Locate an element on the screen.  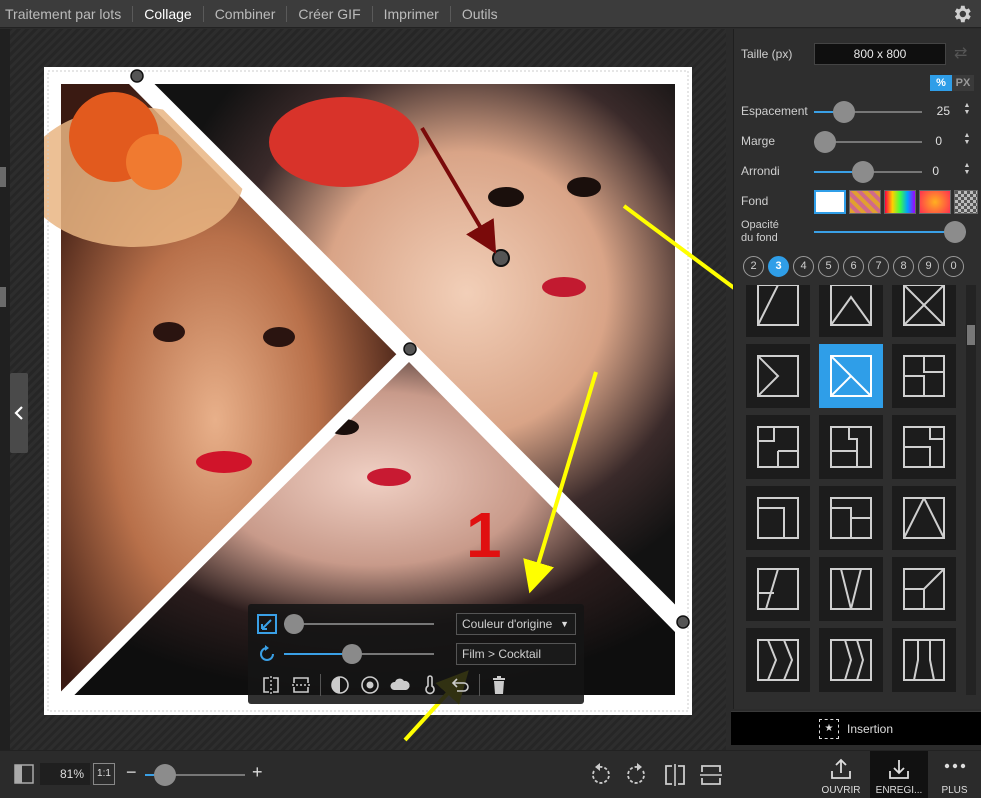
panel-toggle-icon is located at coordinates (24, 774).